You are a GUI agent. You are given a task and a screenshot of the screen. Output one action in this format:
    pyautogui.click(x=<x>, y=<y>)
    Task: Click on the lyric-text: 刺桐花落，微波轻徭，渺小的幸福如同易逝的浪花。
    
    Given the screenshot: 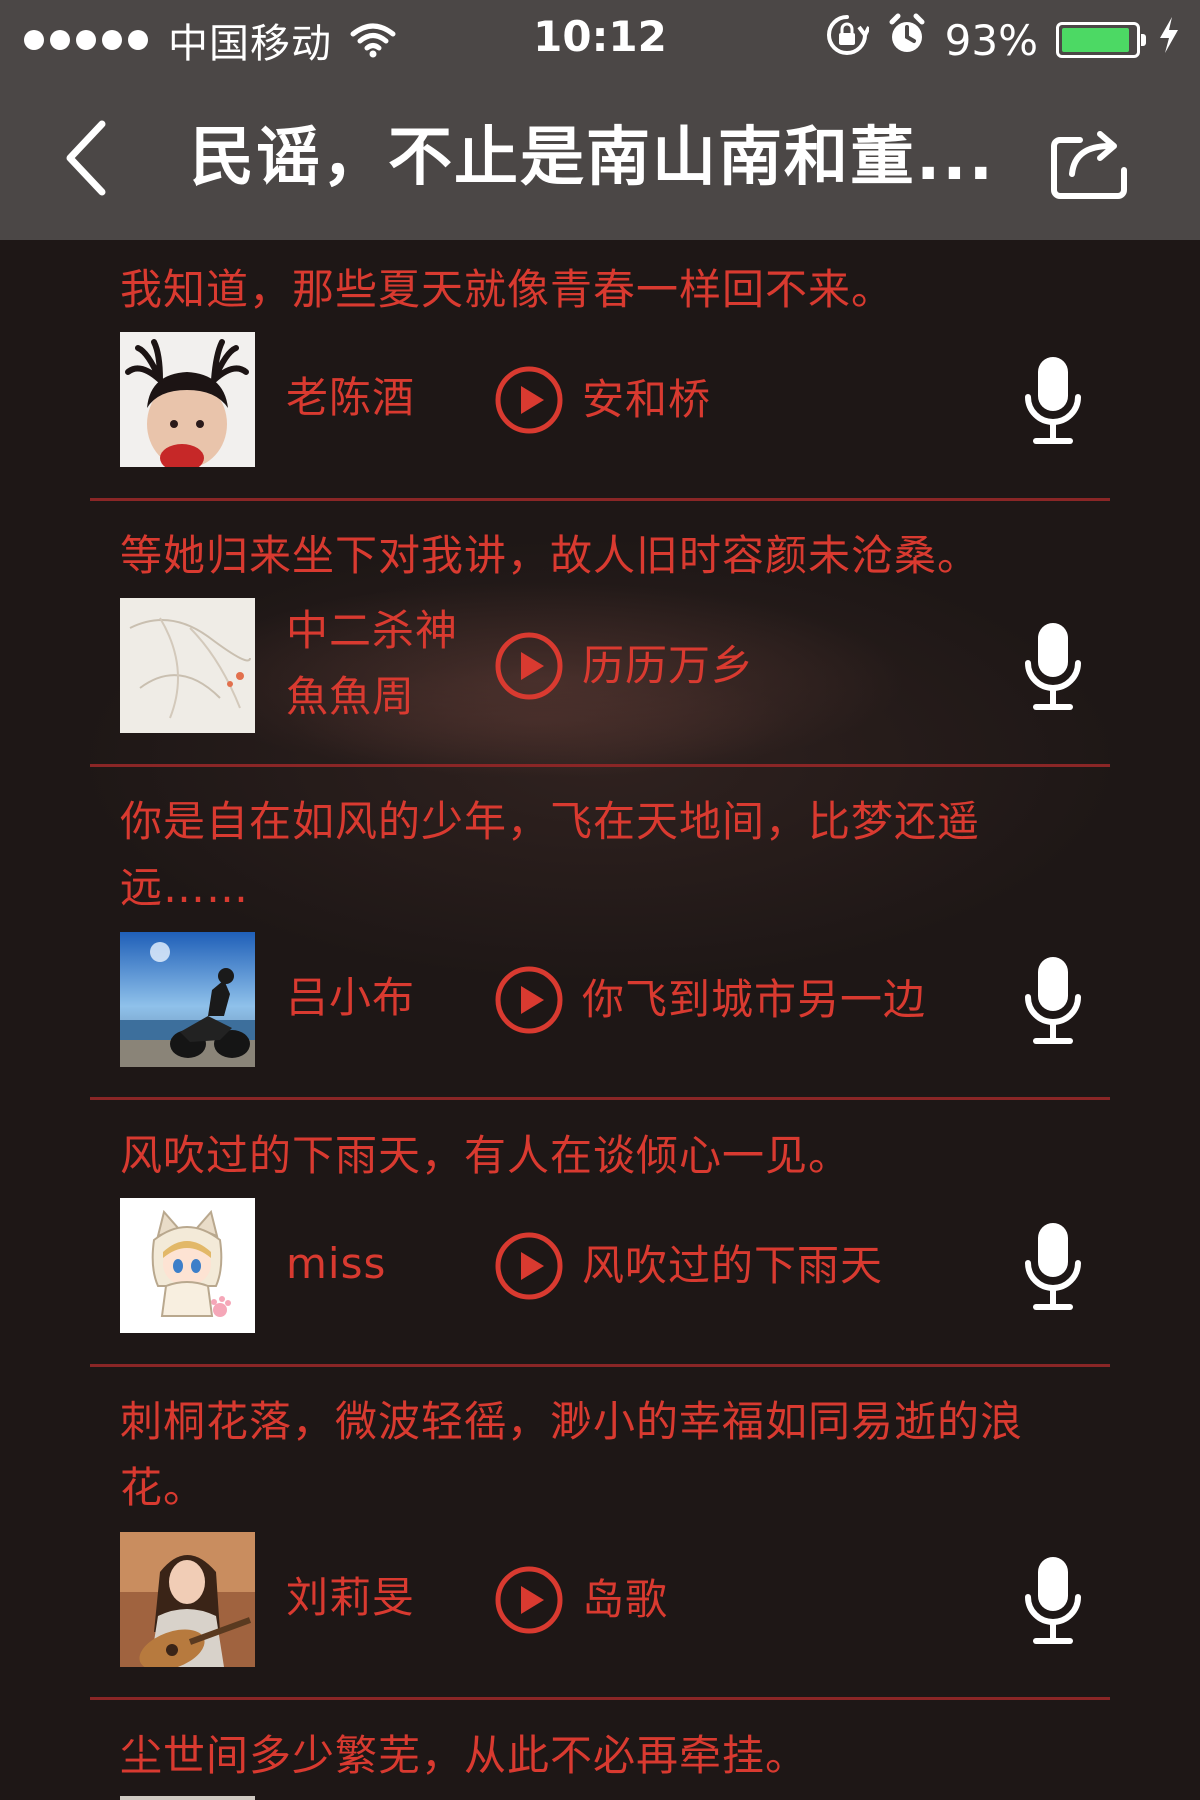 What is the action you would take?
    pyautogui.click(x=572, y=1454)
    